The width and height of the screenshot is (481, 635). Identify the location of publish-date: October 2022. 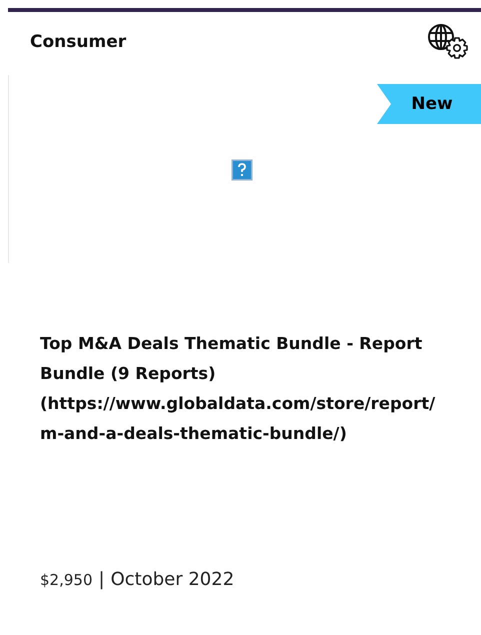
(172, 579).